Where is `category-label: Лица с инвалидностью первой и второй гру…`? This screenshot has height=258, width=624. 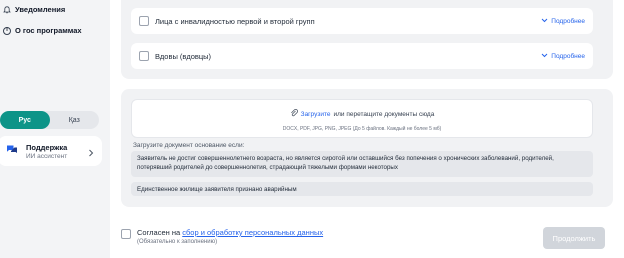 category-label: Лица с инвалидностью первой и второй гру… is located at coordinates (235, 21).